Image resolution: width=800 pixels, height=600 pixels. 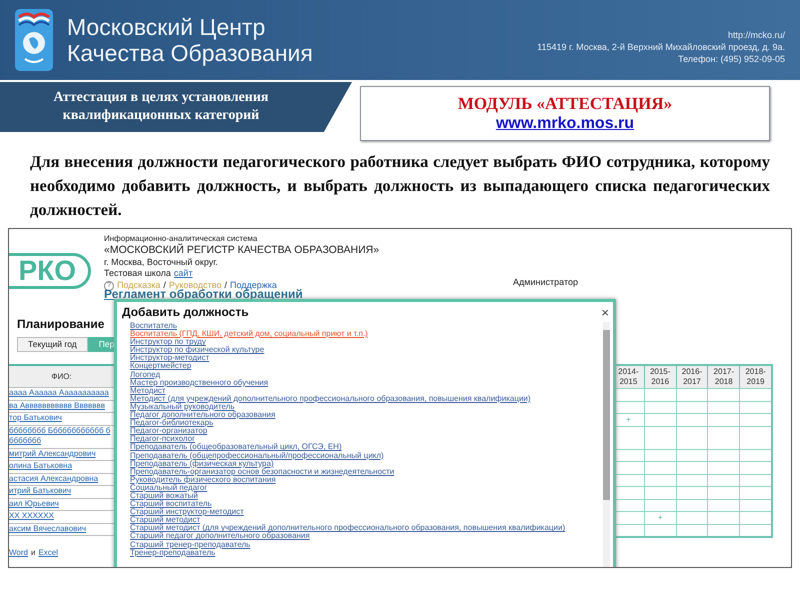 I want to click on instruction-text: Для внесения должности педагогического работника следует выбрать ФИО сотрудника, которому необходимо добавить должность, и выбрать должность из выпадающего списка педагогических должностей., so click(x=400, y=186).